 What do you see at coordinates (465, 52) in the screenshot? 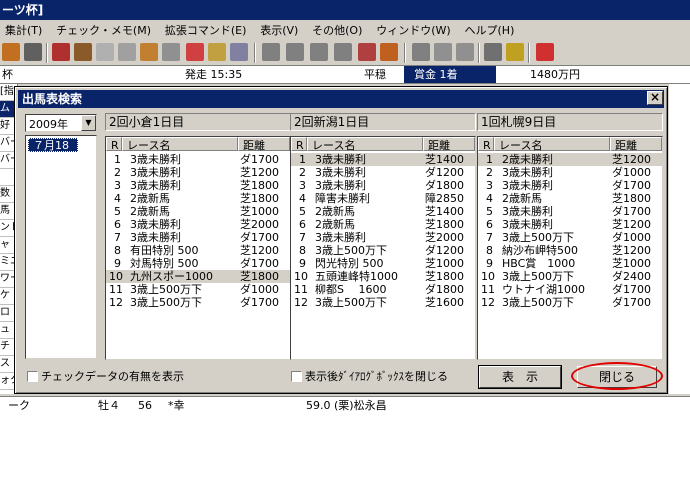
I see `list-icon` at bounding box center [465, 52].